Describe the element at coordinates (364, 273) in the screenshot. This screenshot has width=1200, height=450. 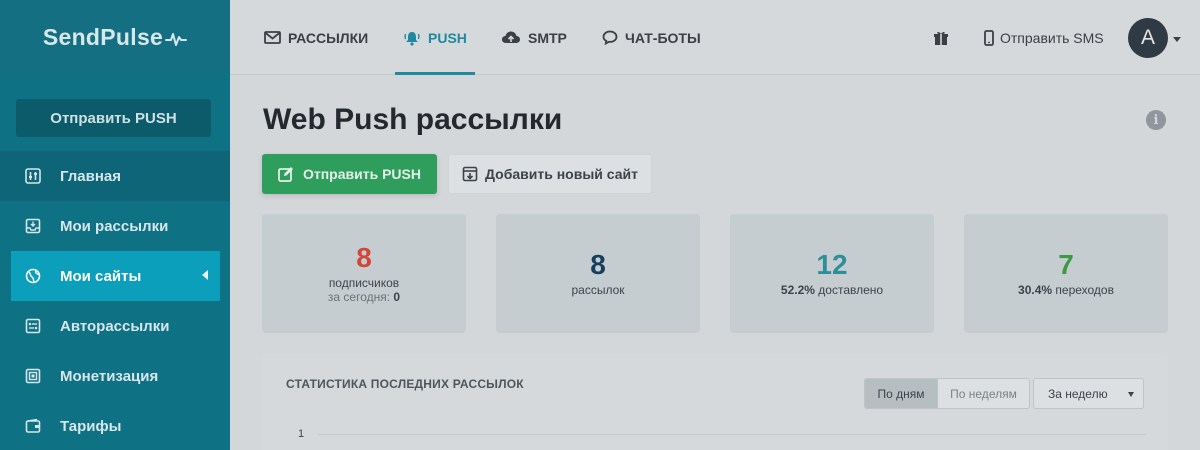
I see `stat-card-subscribers: 8 подписчиков за сегодня: 0` at that location.